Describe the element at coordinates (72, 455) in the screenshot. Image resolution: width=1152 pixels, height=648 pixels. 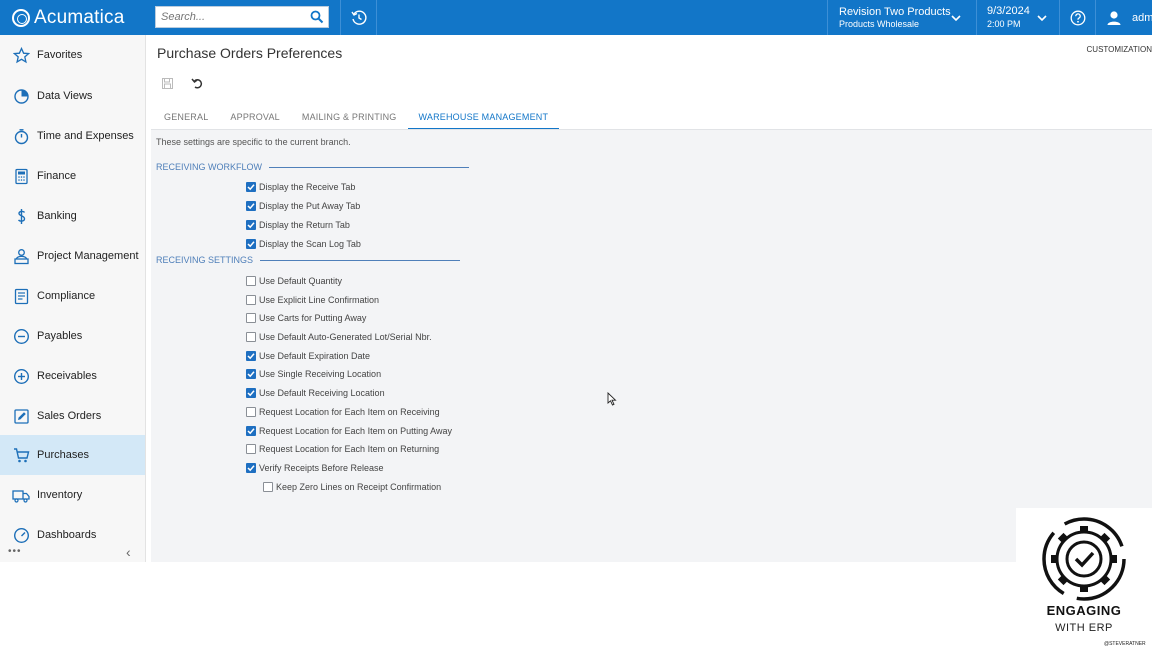
I see `sidebar-item-purchases: Purchases` at that location.